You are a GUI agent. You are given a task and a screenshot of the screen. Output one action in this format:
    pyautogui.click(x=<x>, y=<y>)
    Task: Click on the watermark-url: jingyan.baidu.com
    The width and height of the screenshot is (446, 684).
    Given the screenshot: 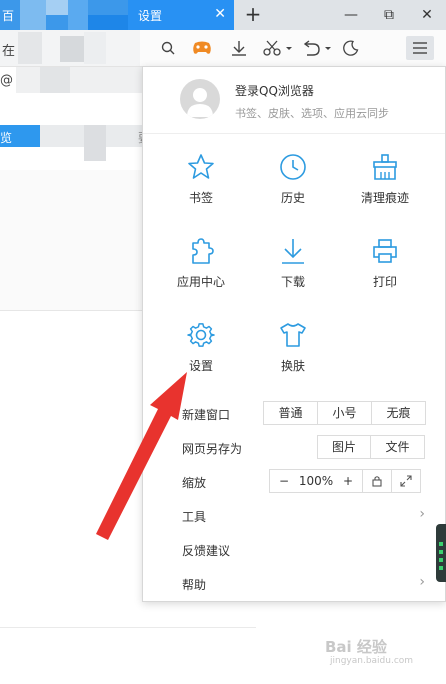 What is the action you would take?
    pyautogui.click(x=372, y=661)
    